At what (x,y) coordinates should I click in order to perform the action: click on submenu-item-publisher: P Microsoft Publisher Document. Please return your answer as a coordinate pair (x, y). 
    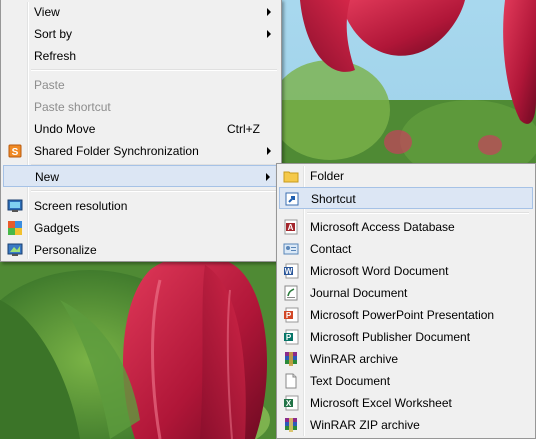
    Looking at the image, I should click on (406, 337).